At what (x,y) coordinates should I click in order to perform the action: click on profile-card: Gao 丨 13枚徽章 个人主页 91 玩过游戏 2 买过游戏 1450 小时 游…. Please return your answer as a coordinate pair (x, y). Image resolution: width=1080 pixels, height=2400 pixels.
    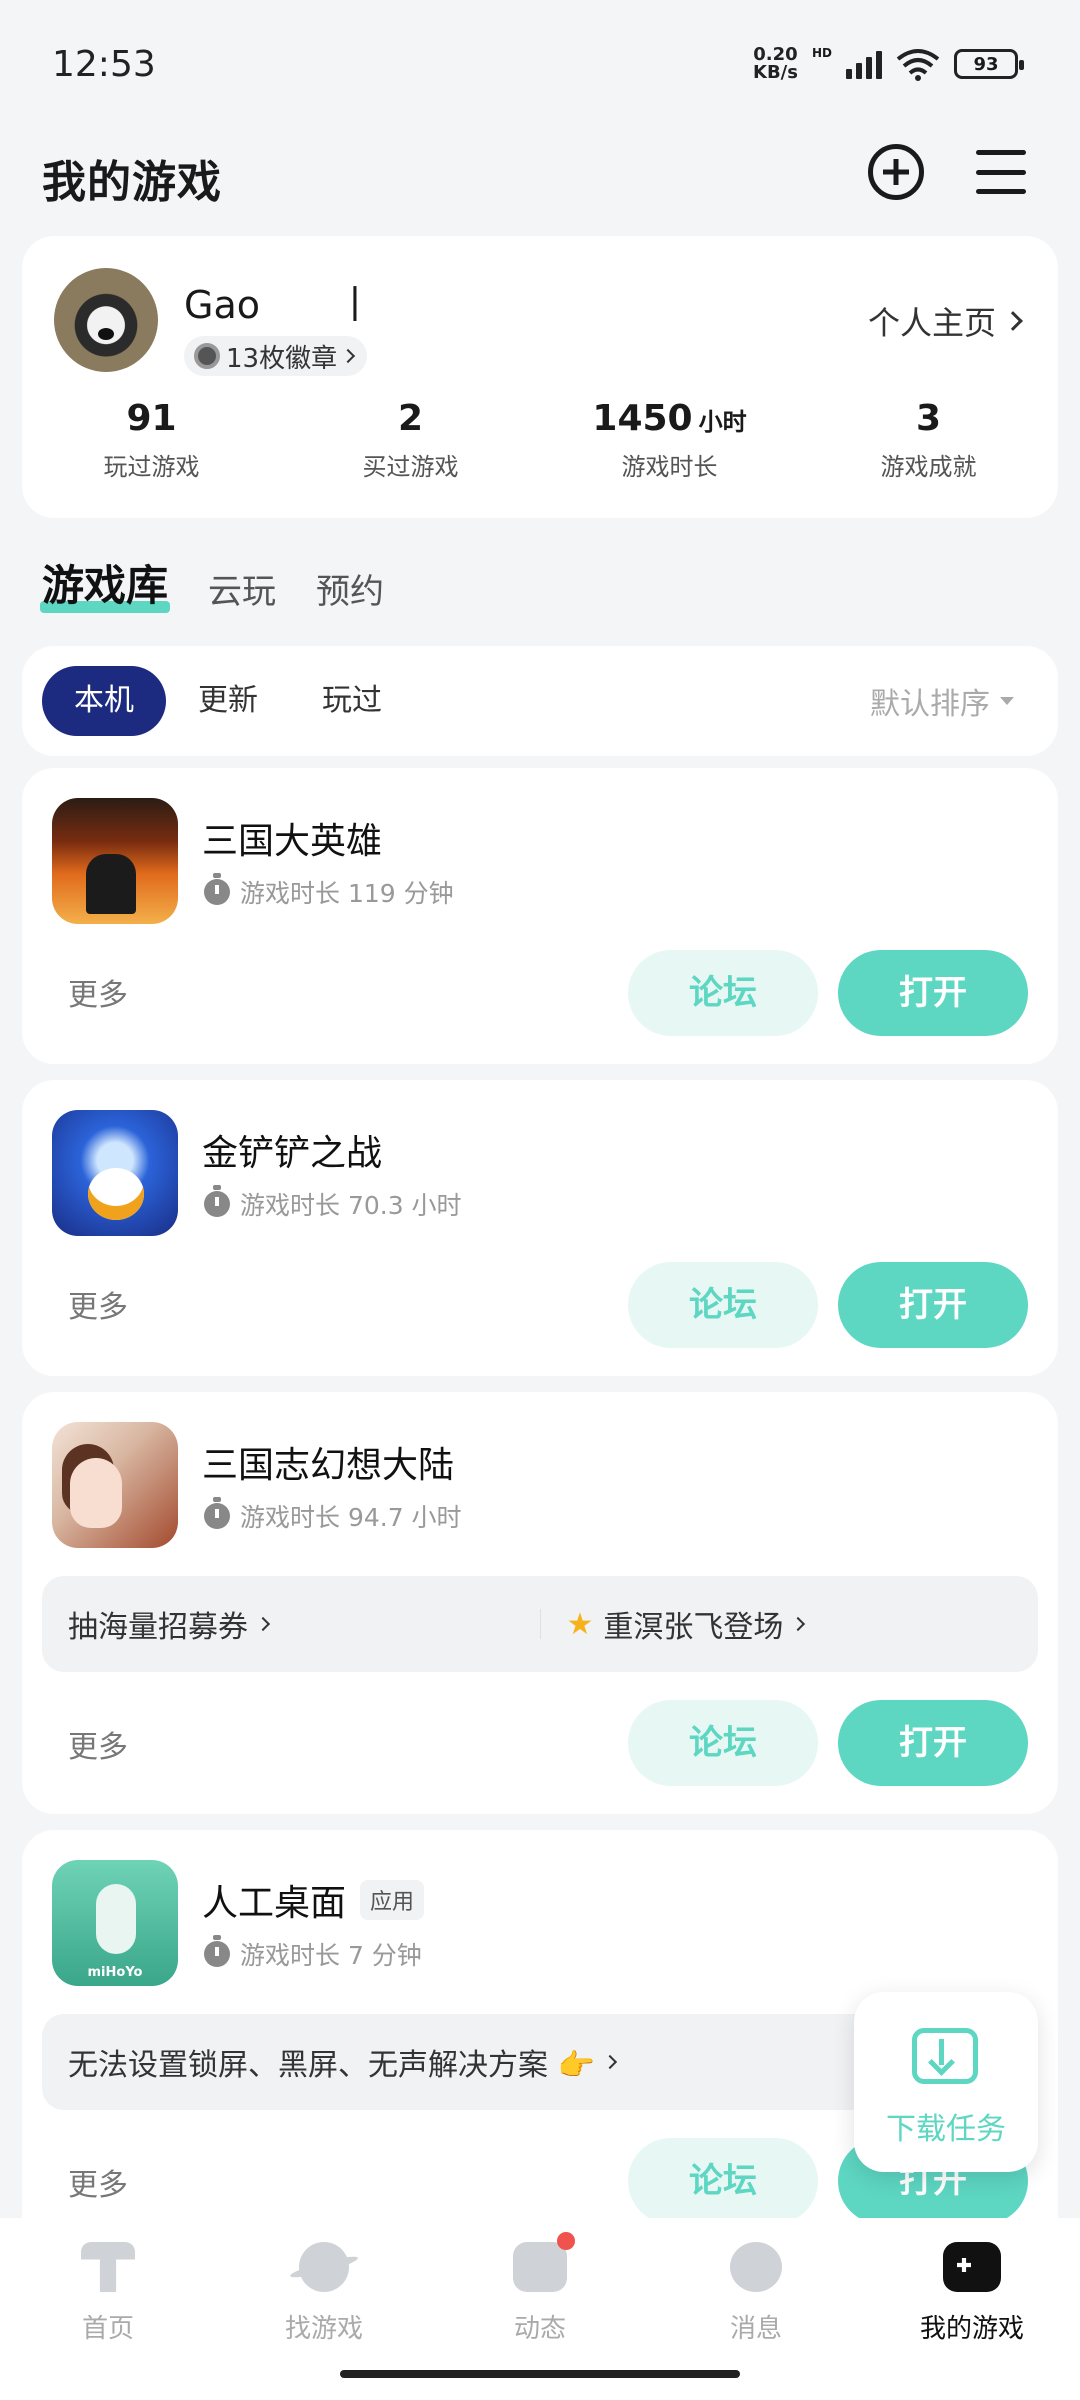
    Looking at the image, I should click on (540, 377).